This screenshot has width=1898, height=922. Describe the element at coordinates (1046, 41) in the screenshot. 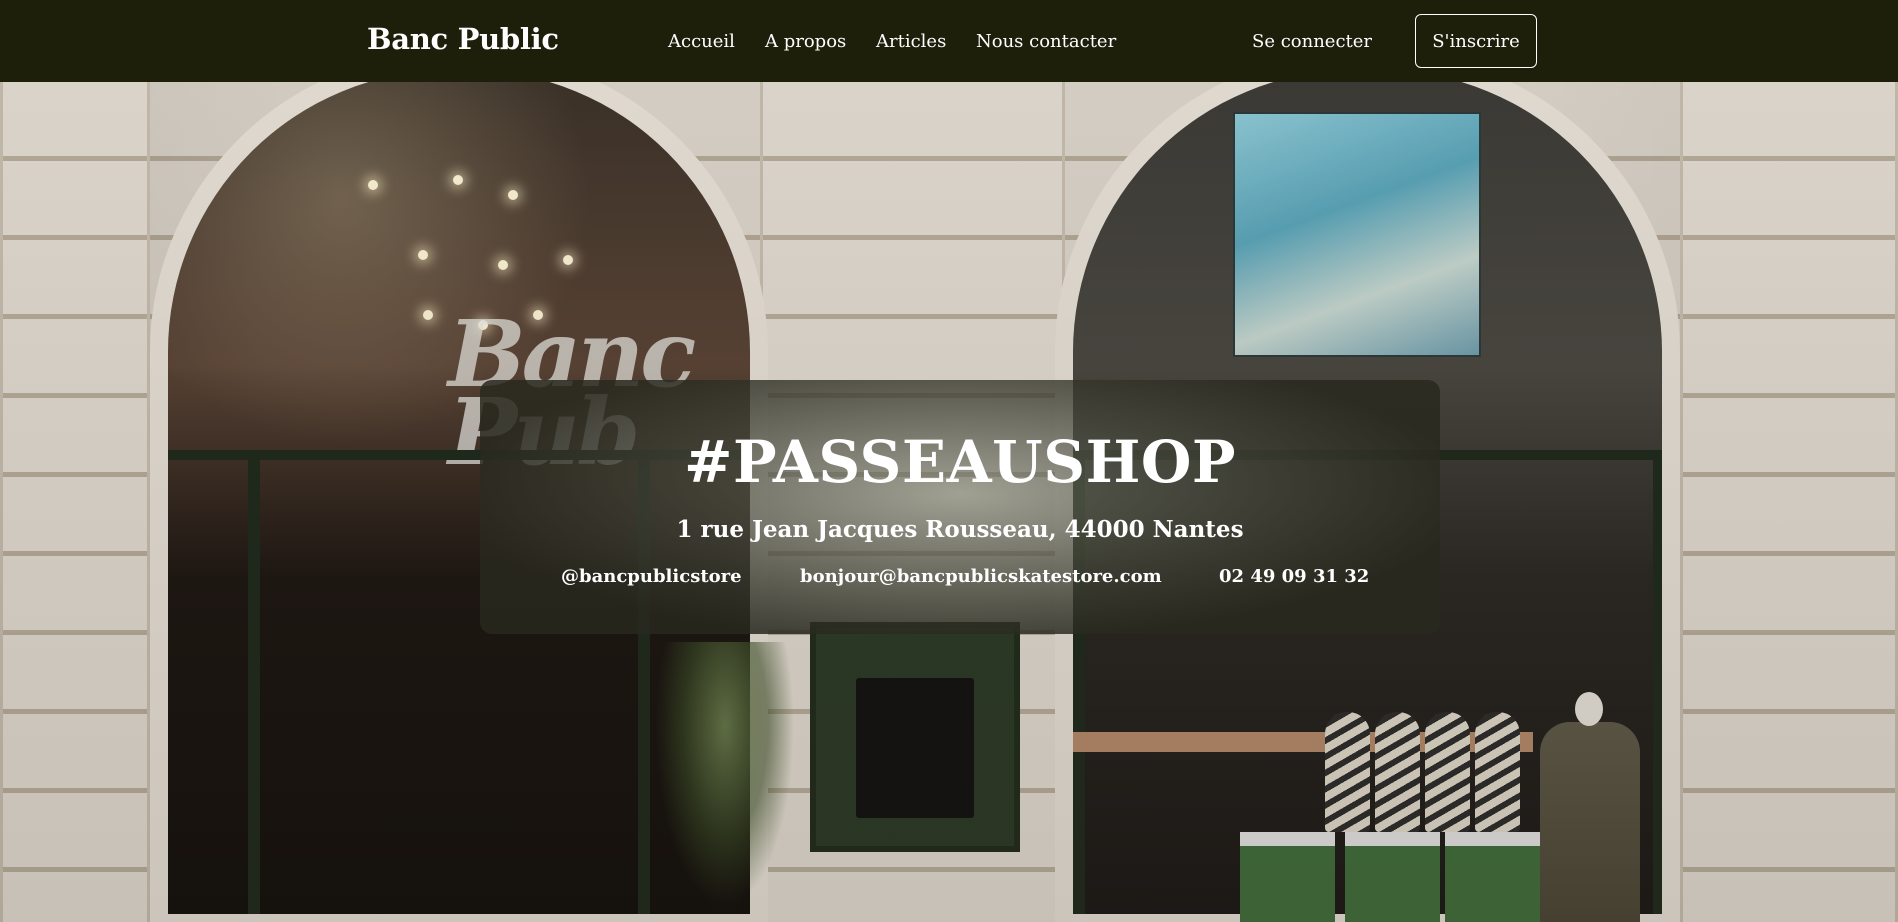

I see `nav-link-nous-contacter: Nous contacter` at that location.